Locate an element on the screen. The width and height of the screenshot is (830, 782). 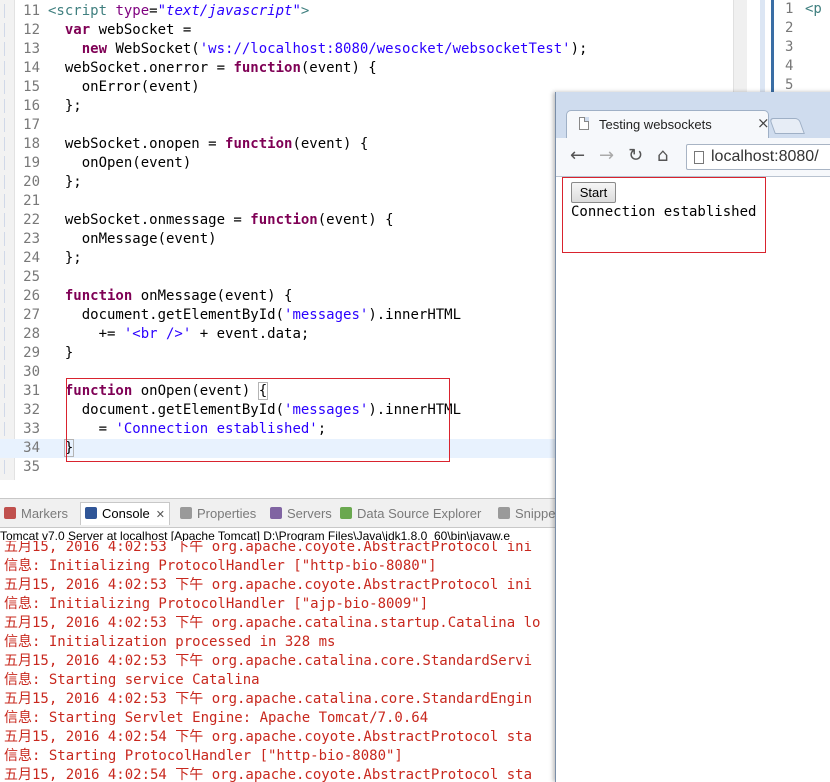
line-number: 23 is located at coordinates (31, 239).